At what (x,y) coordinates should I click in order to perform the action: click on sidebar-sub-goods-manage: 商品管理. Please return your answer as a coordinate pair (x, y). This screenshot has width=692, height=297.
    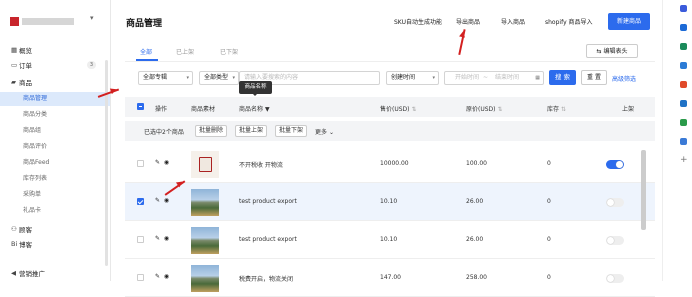
    Looking at the image, I should click on (55, 99).